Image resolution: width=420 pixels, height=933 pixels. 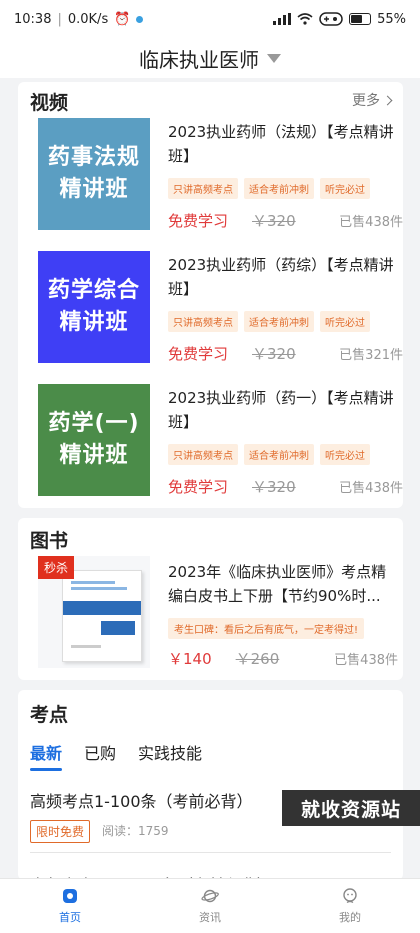 What do you see at coordinates (350, 906) in the screenshot?
I see `nav-mine: 我的` at bounding box center [350, 906].